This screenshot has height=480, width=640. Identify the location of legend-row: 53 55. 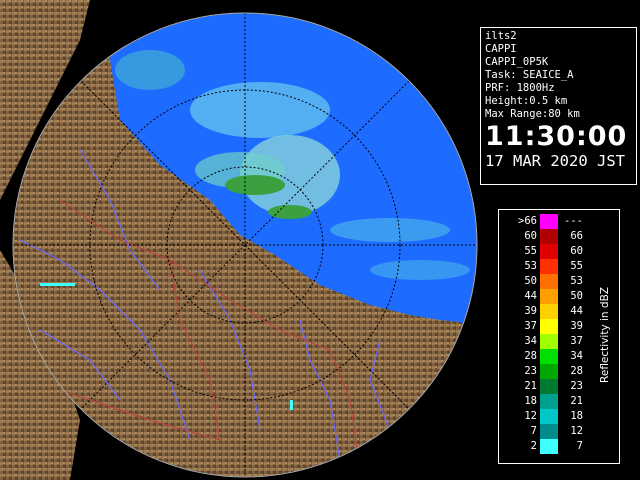
(549, 266).